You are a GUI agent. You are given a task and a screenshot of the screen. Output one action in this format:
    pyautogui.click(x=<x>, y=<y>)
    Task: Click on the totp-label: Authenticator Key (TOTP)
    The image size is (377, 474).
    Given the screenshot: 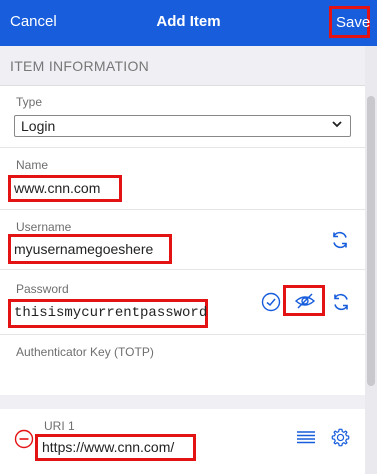 What is the action you would take?
    pyautogui.click(x=85, y=352)
    